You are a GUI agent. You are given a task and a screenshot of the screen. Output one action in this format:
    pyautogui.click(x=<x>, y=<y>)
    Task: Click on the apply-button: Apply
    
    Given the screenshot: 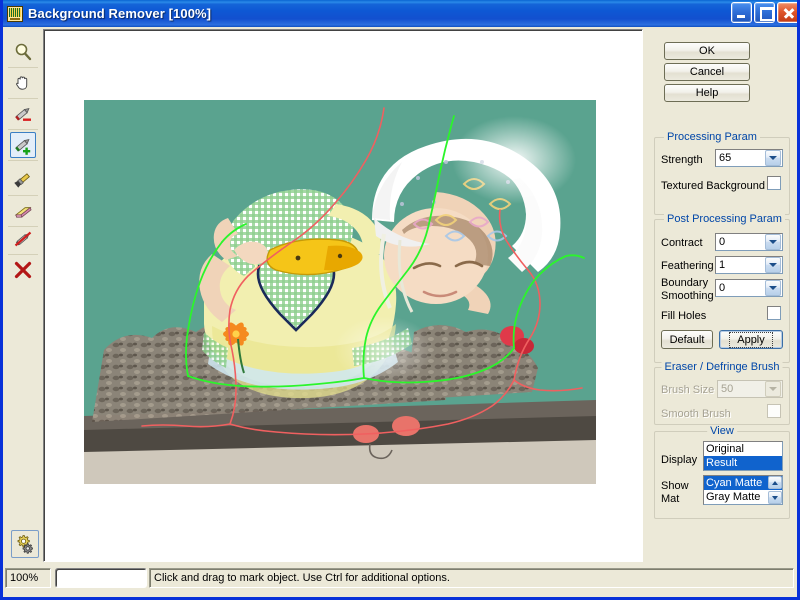 What is the action you would take?
    pyautogui.click(x=751, y=339)
    